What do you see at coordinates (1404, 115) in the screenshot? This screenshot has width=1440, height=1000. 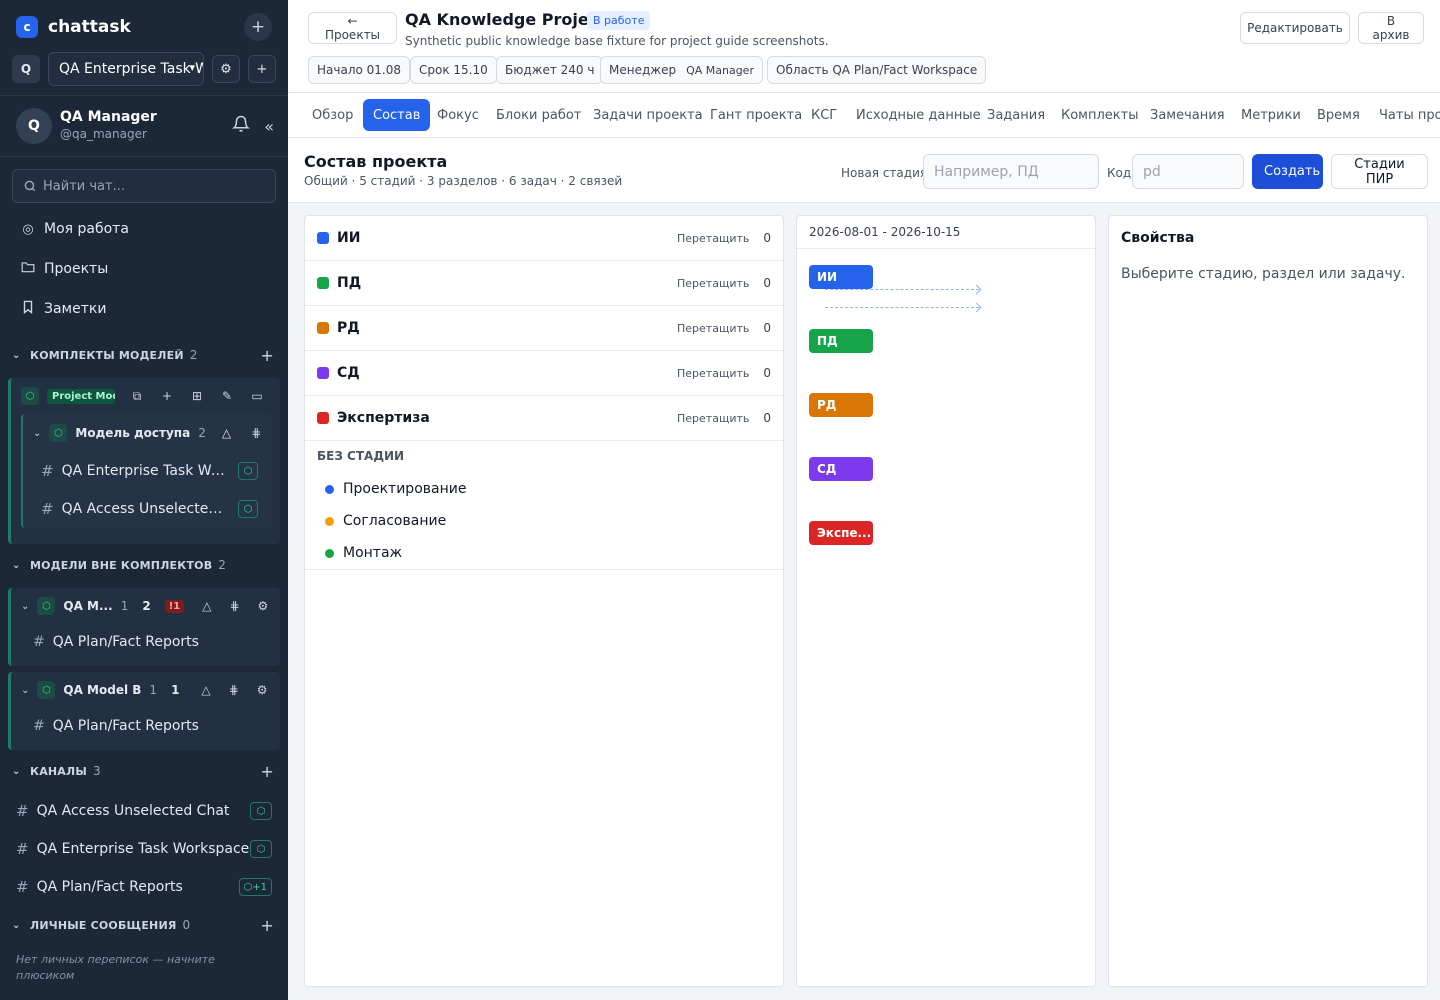 I see `tab-project-chats: Чаты проекта` at bounding box center [1404, 115].